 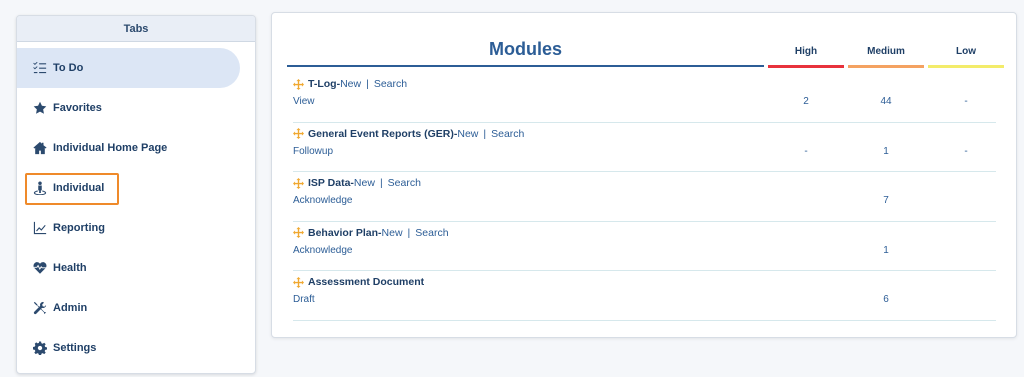 I want to click on module-name: Behavior Plan, so click(x=343, y=232).